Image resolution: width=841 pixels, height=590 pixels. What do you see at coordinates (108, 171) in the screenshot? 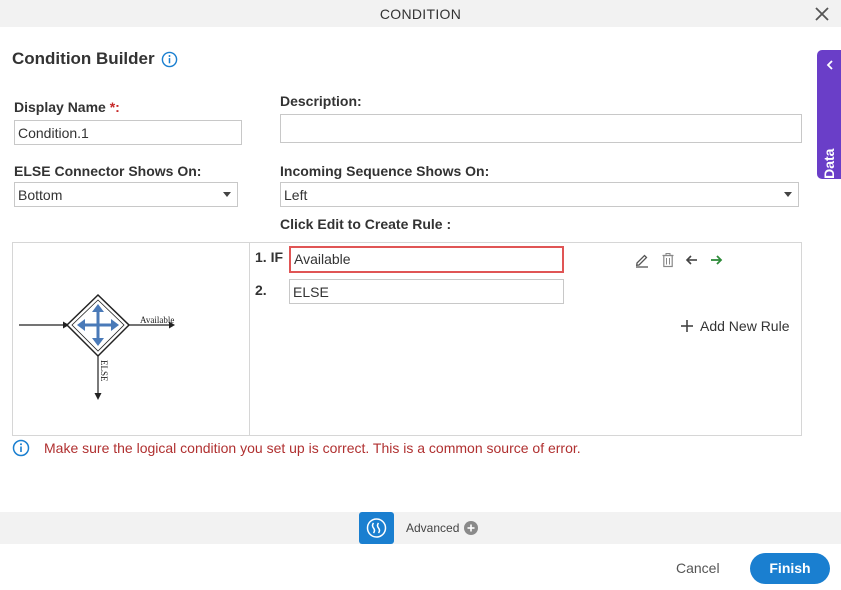
I see `else-connector-label: ELSE Connector Shows On:` at bounding box center [108, 171].